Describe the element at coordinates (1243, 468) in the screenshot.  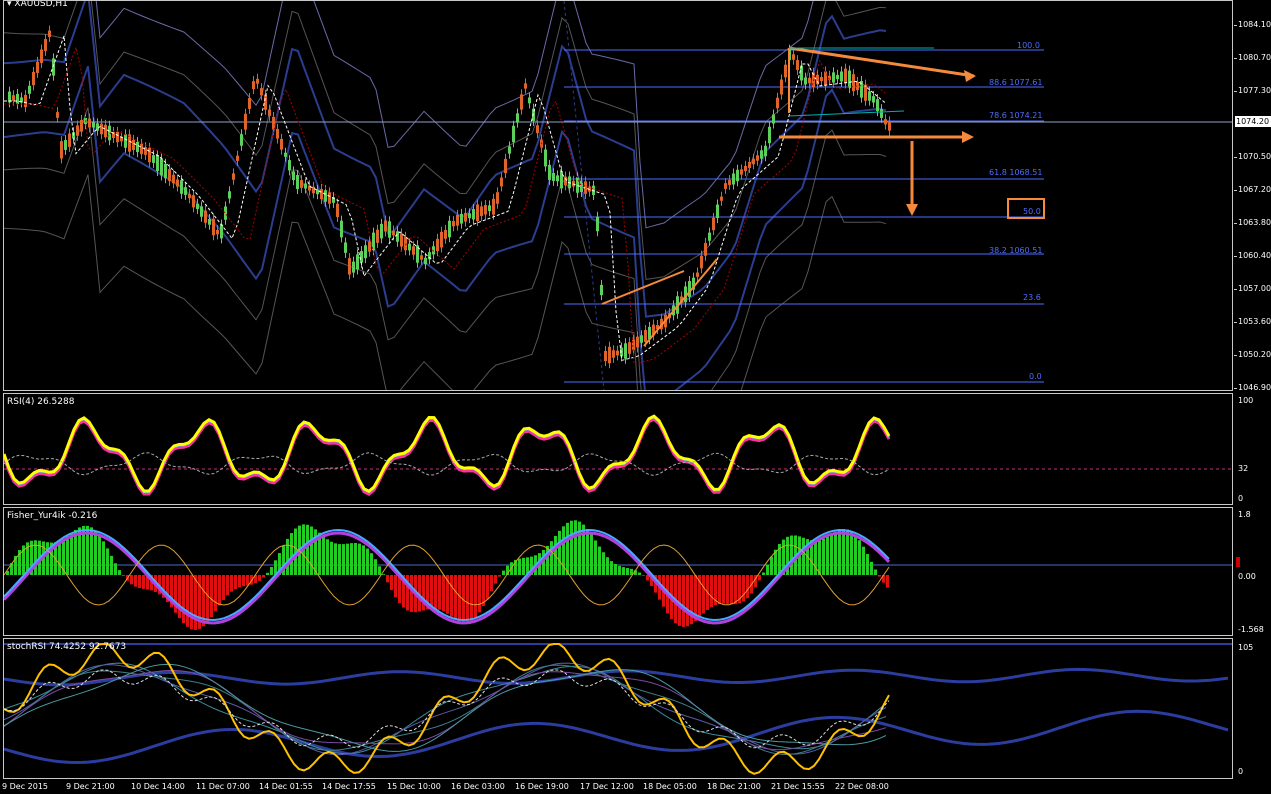
I see `rsi-tick: 32` at that location.